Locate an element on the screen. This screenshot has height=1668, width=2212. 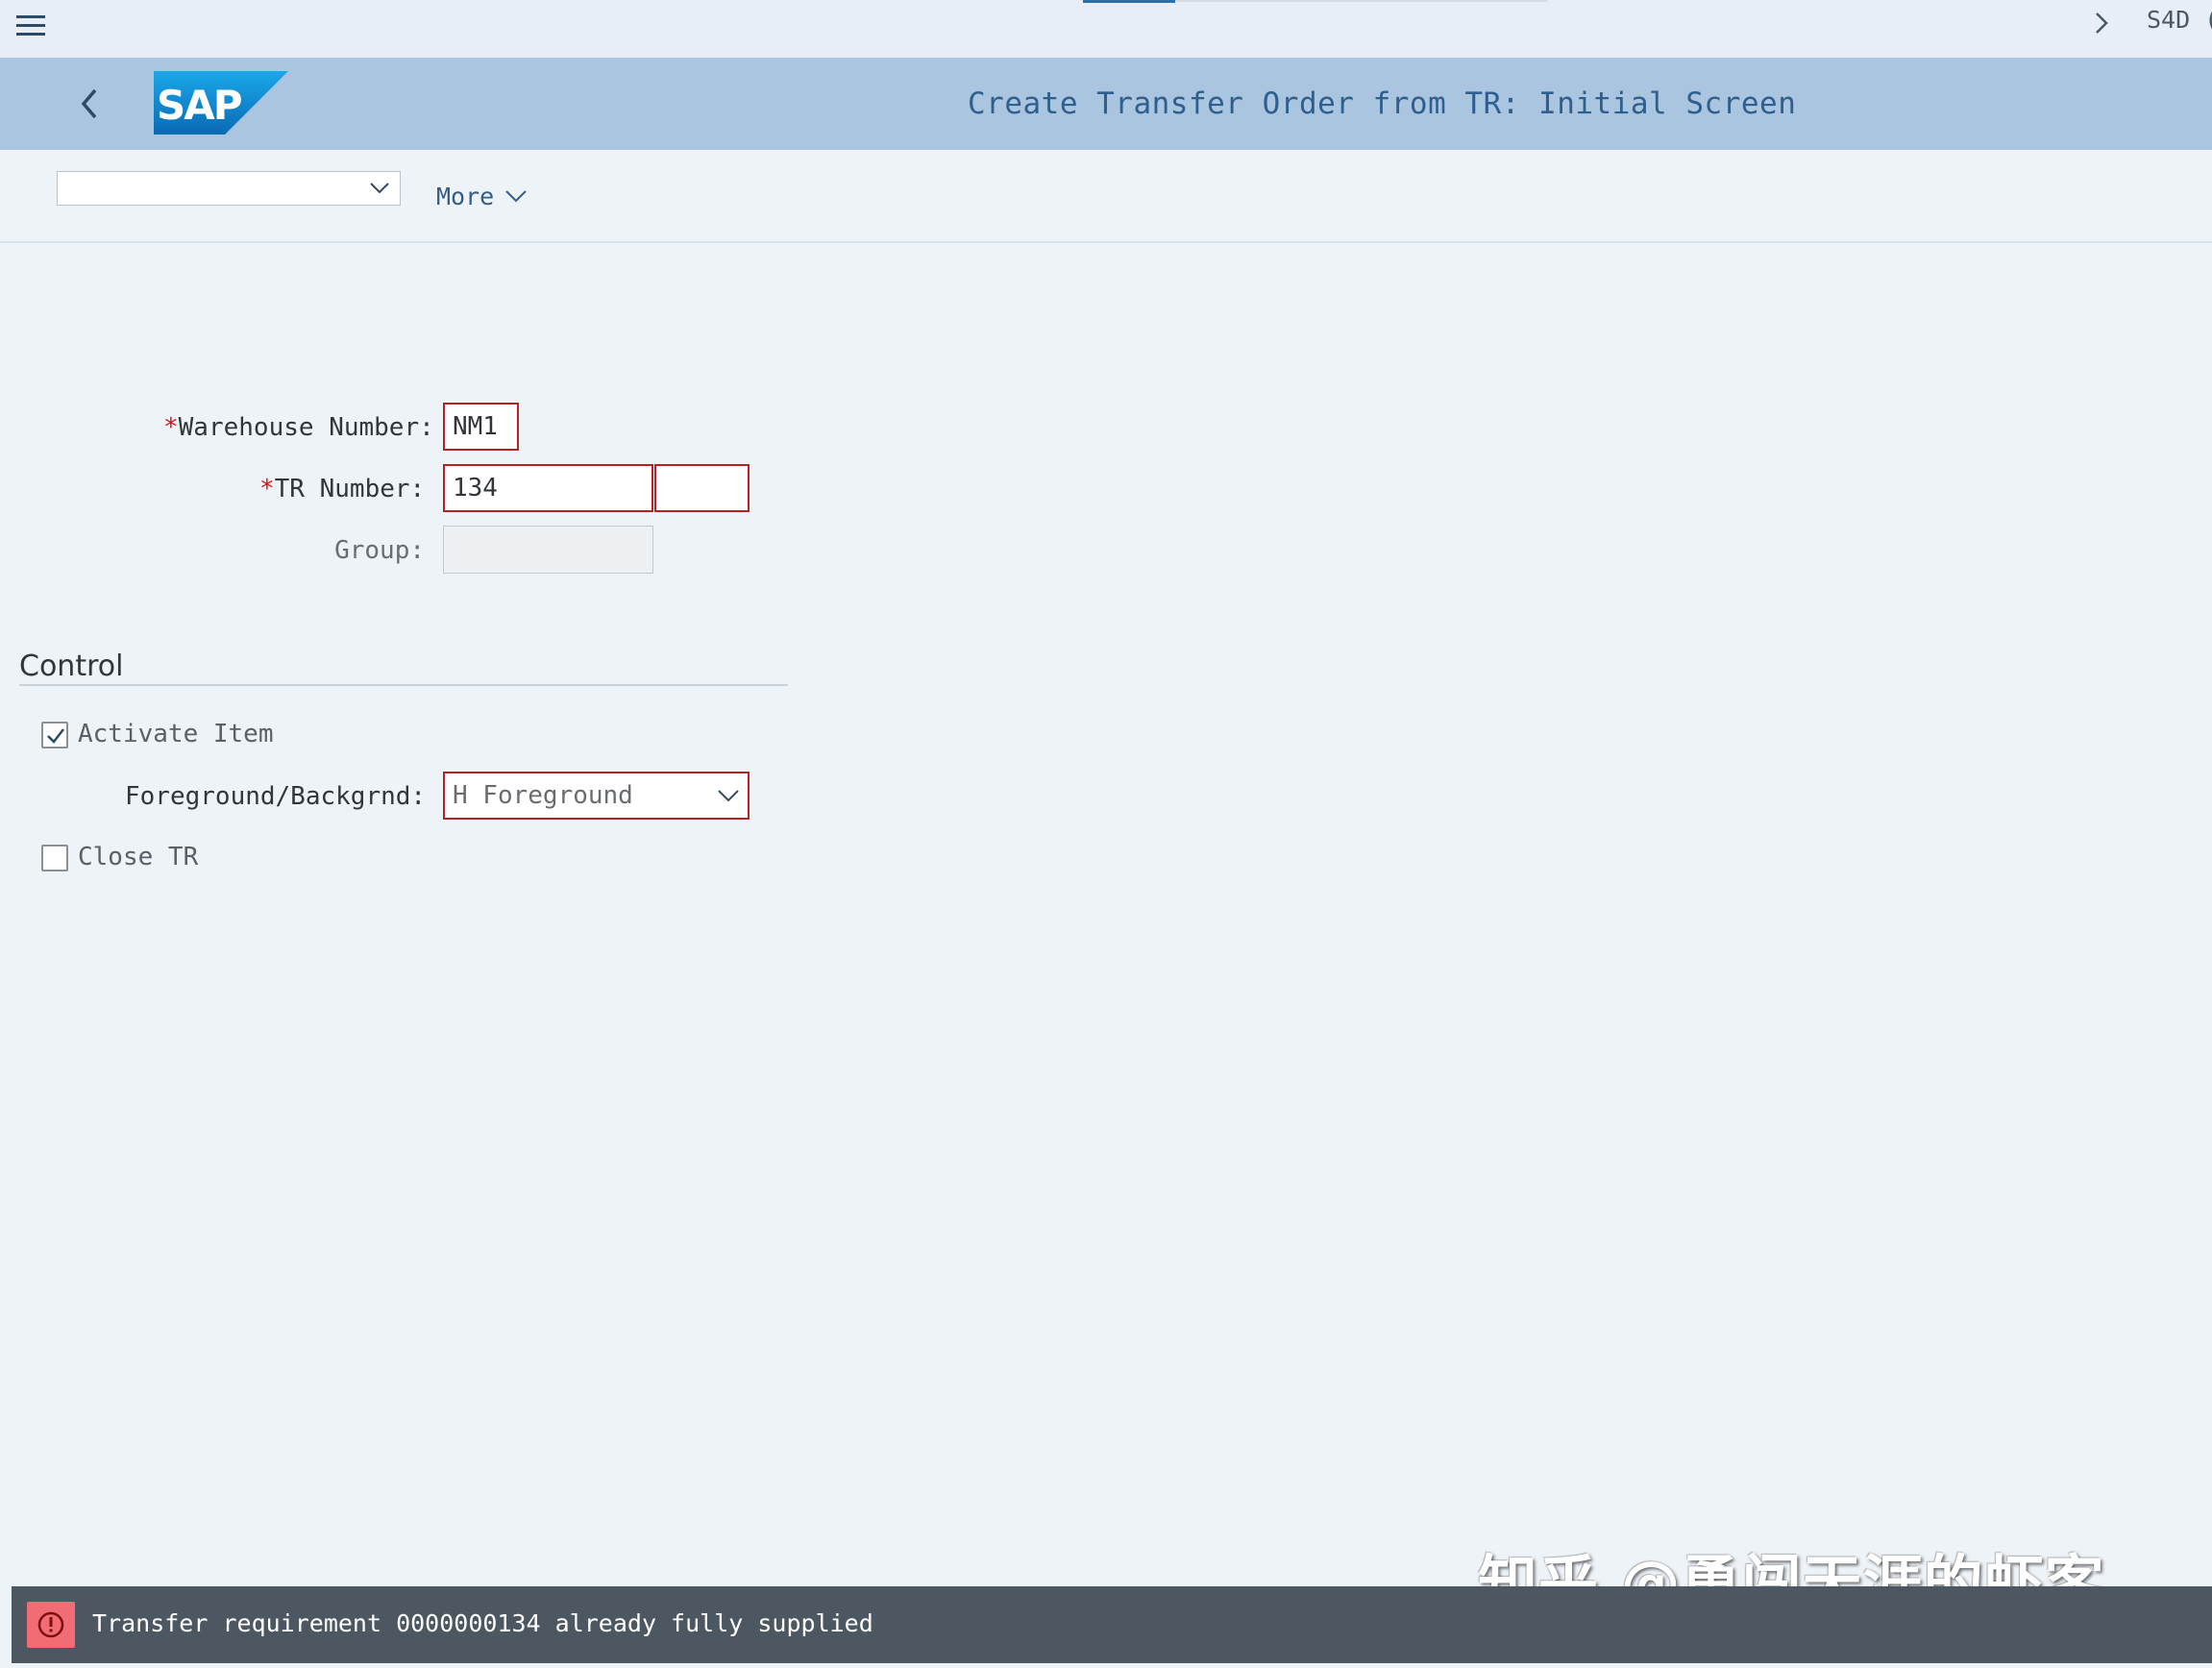
hamburger-menu-icon is located at coordinates (32, 27).